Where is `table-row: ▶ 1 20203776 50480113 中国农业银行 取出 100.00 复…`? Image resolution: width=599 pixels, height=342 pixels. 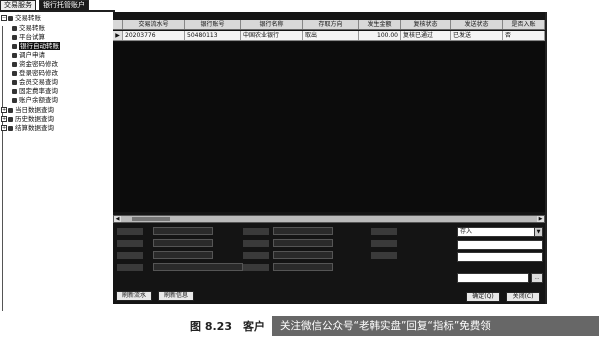 table-row: ▶ 1 20203776 50480113 中国农业银行 取出 100.00 复… is located at coordinates (329, 40).